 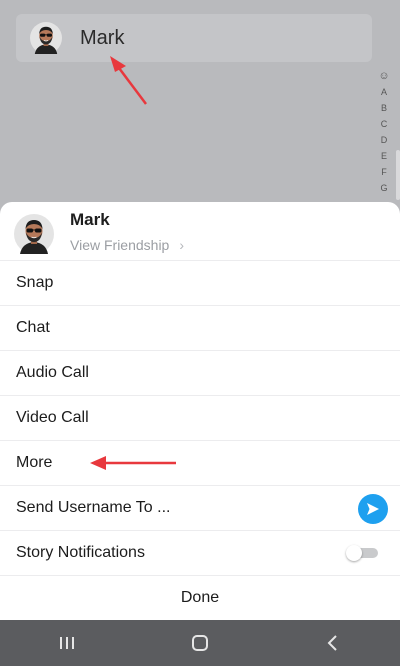 I want to click on android-nav-bar, so click(x=200, y=643).